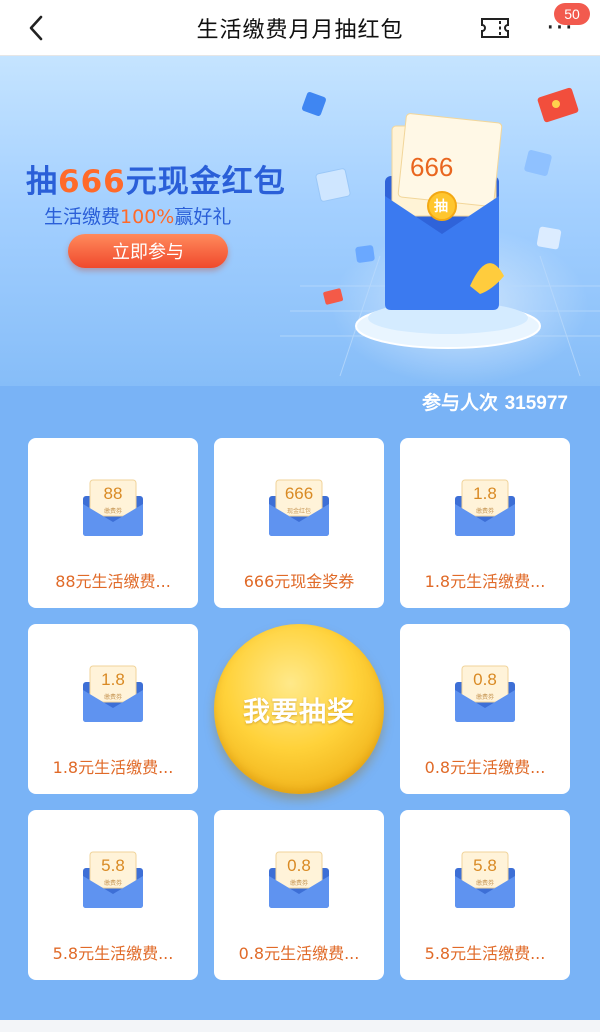  I want to click on prize-amount: 88, so click(113, 493).